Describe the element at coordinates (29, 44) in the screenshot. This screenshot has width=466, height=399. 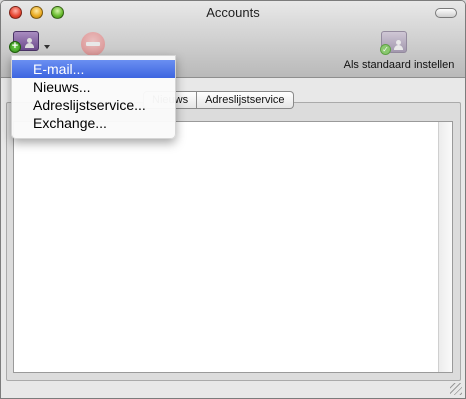
I see `add-account-button: +` at that location.